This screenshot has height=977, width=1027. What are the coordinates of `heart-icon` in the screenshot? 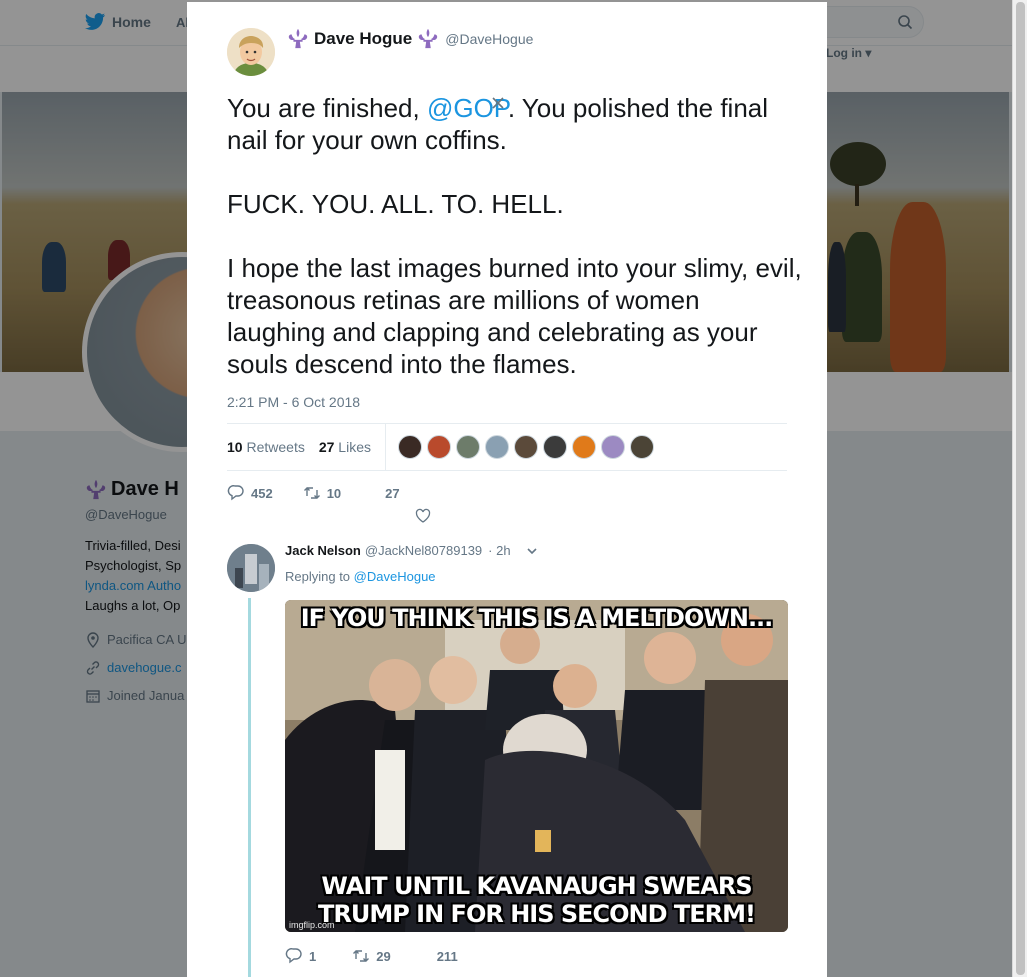 It's located at (423, 516).